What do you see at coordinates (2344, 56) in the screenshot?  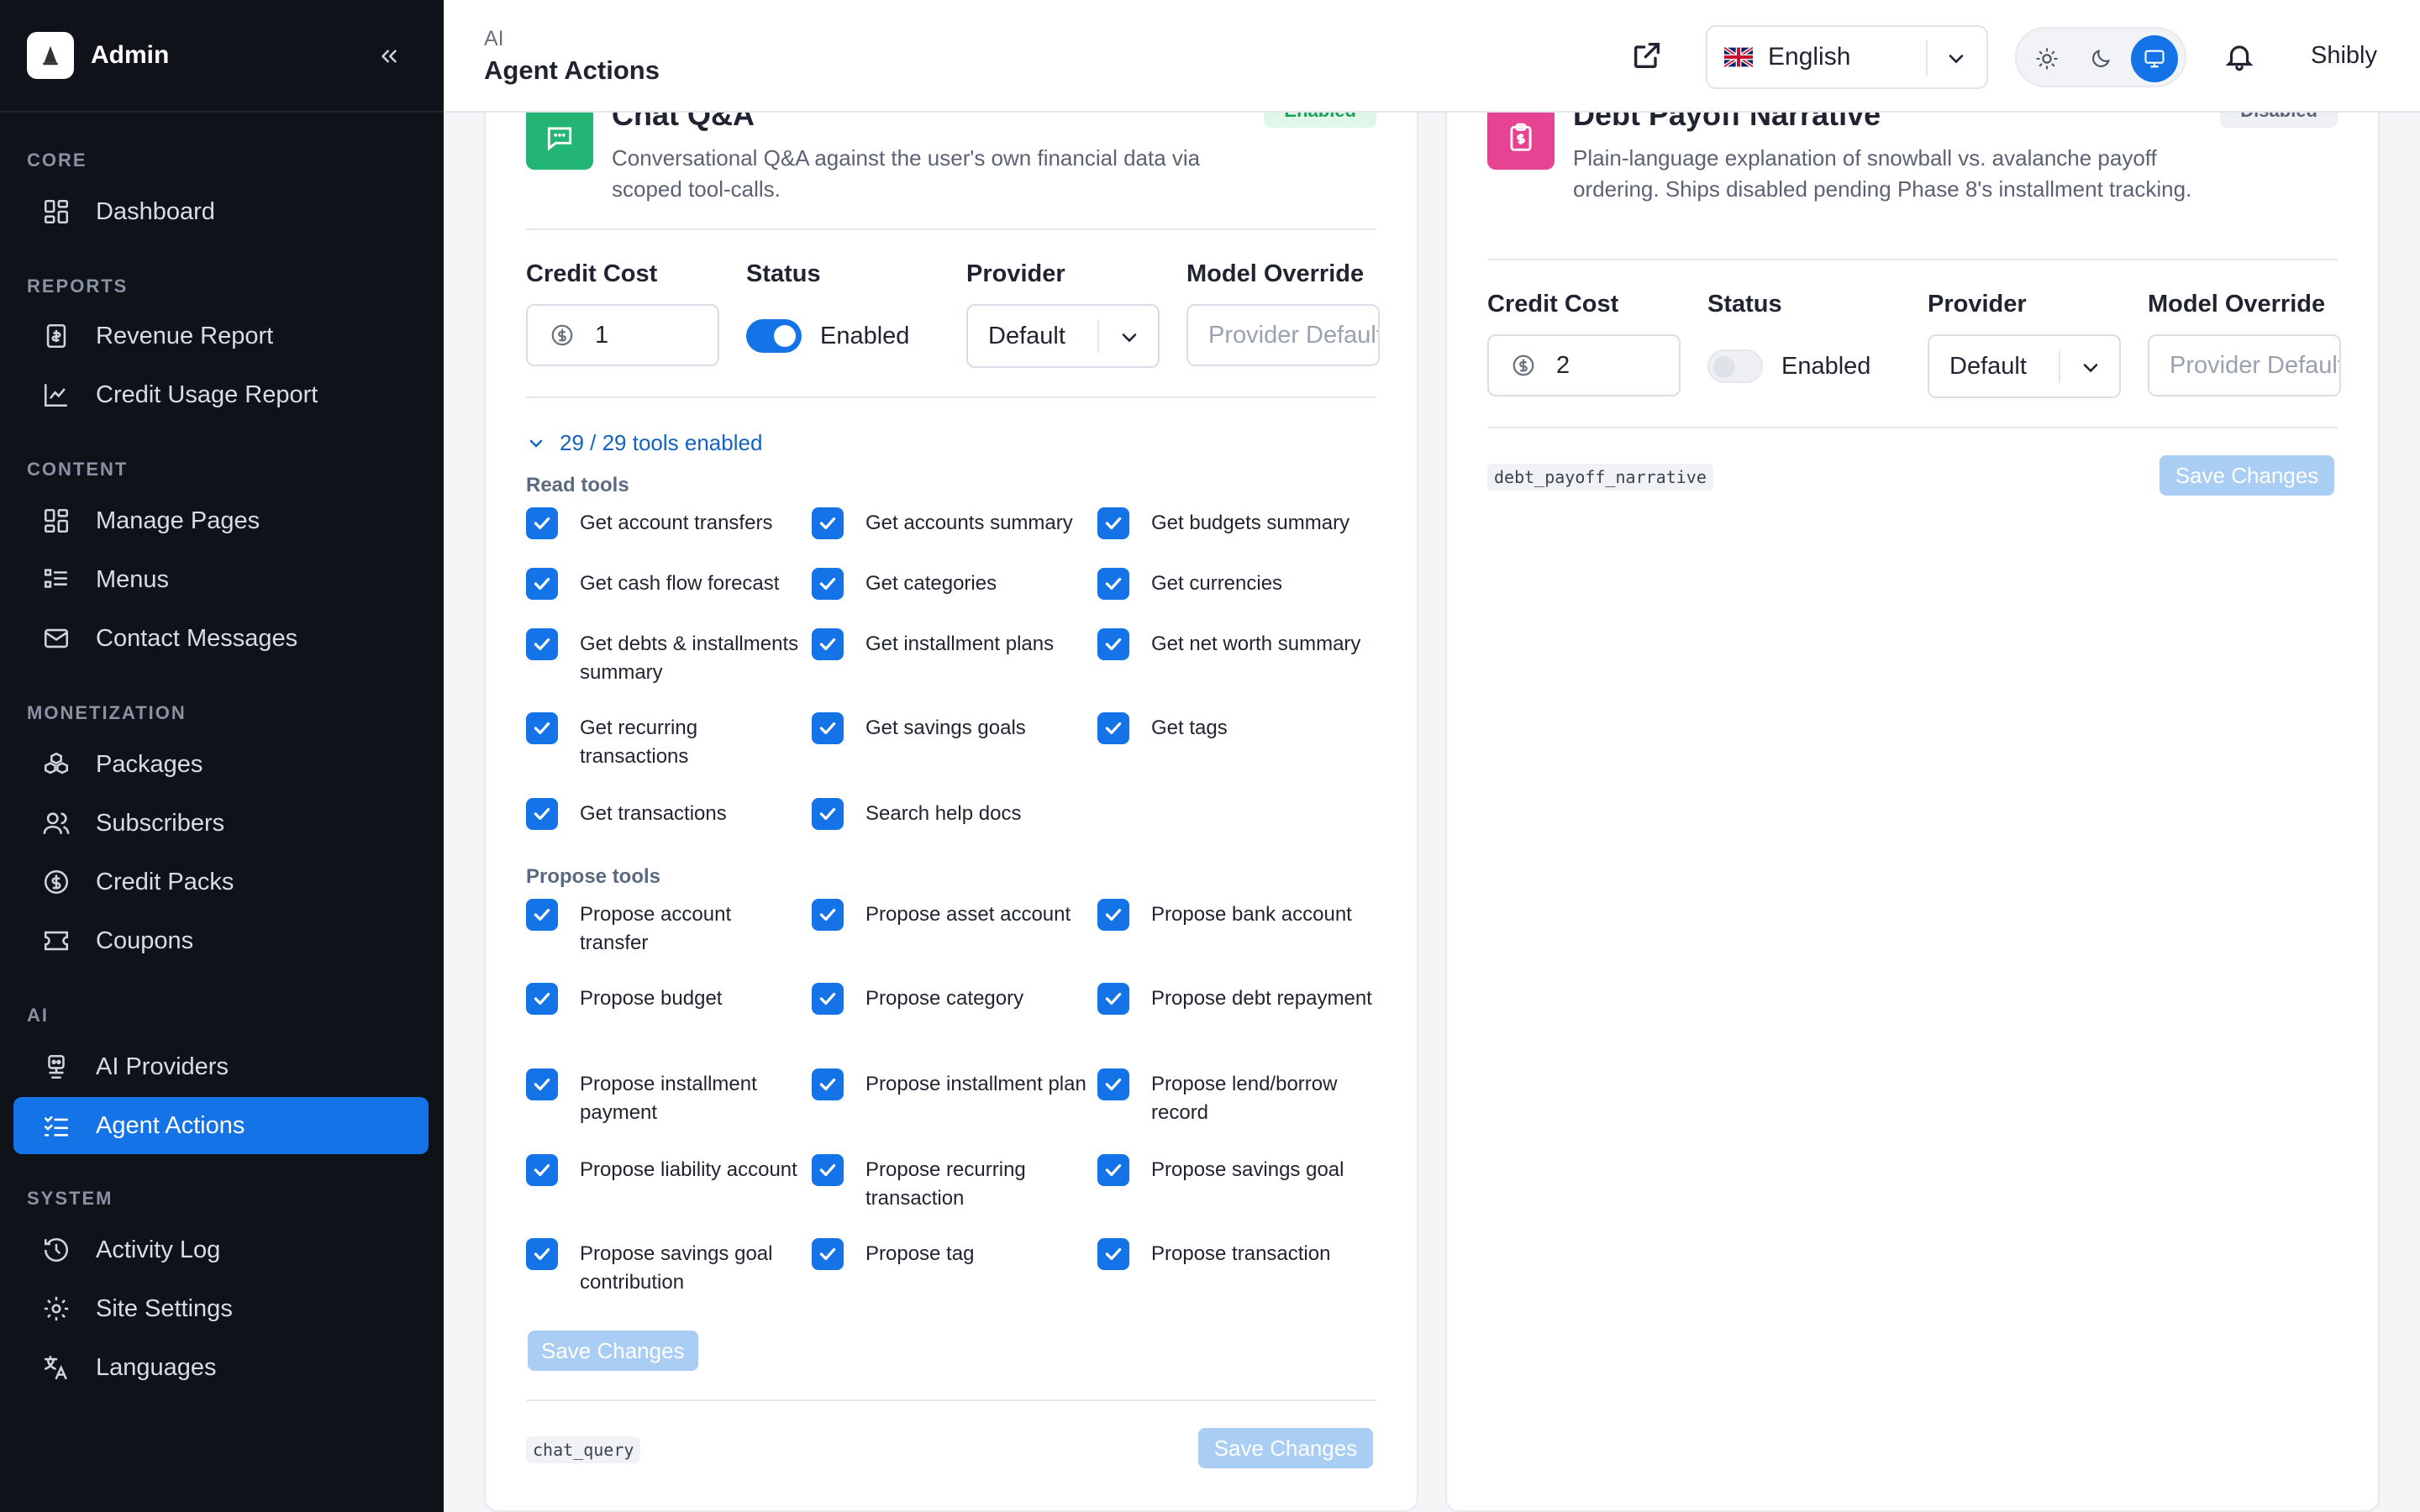 I see `user-menu: Shibly` at bounding box center [2344, 56].